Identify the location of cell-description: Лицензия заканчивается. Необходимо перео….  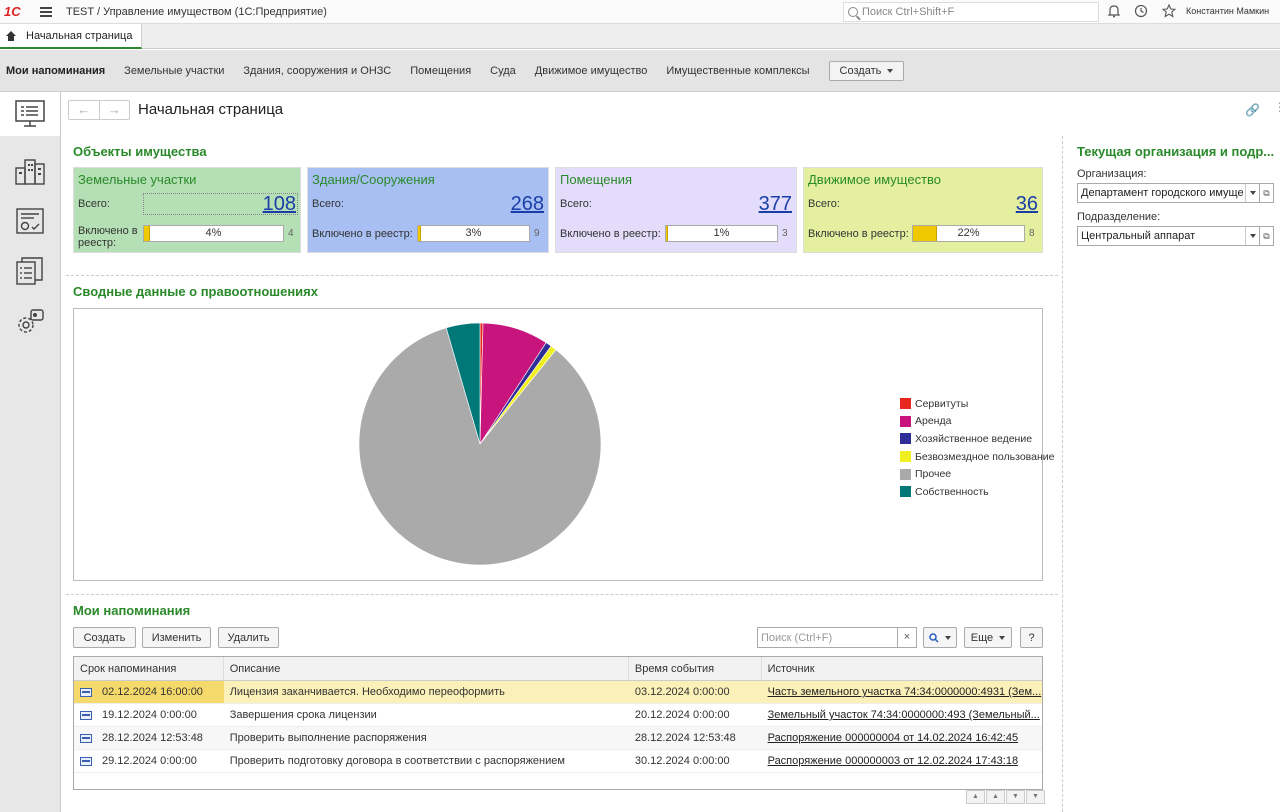
(367, 692).